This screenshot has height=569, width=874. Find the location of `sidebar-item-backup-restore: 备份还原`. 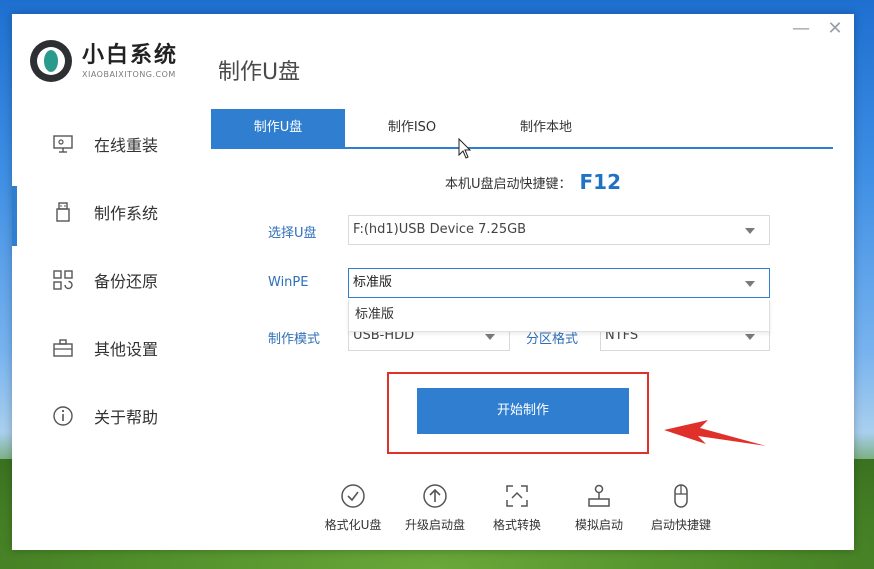

sidebar-item-backup-restore: 备份还原 is located at coordinates (112, 280).